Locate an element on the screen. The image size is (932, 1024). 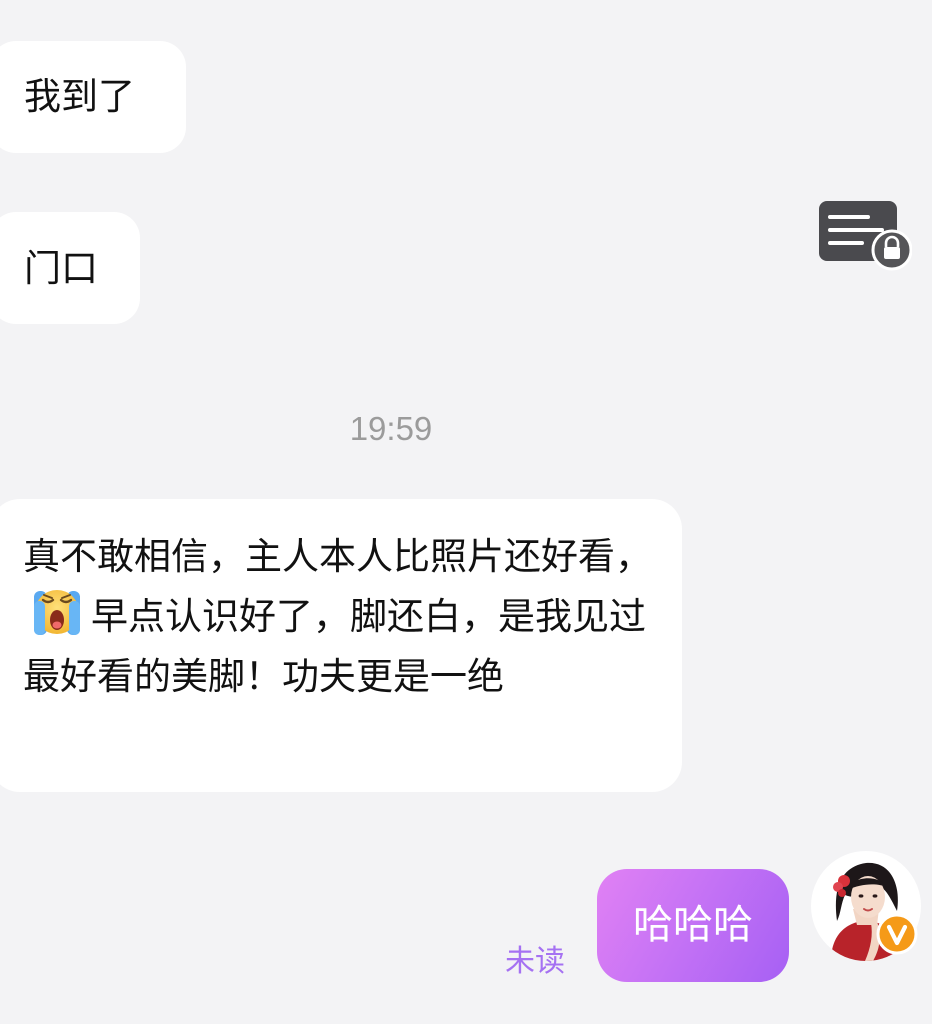
message-bubble-incoming: 门口 is located at coordinates (70, 268).